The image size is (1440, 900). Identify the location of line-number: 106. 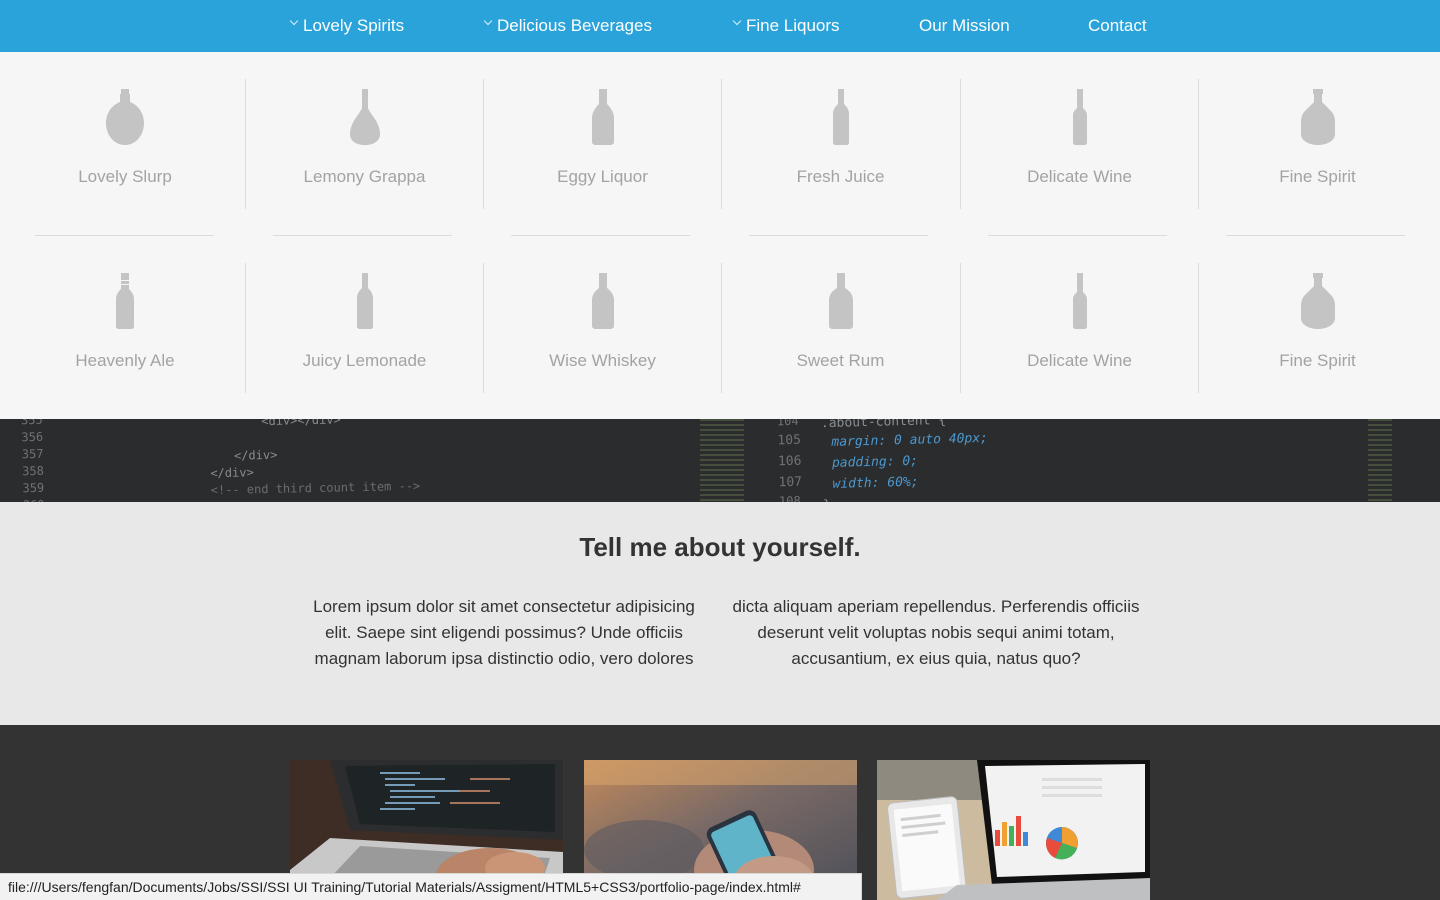
(789, 461).